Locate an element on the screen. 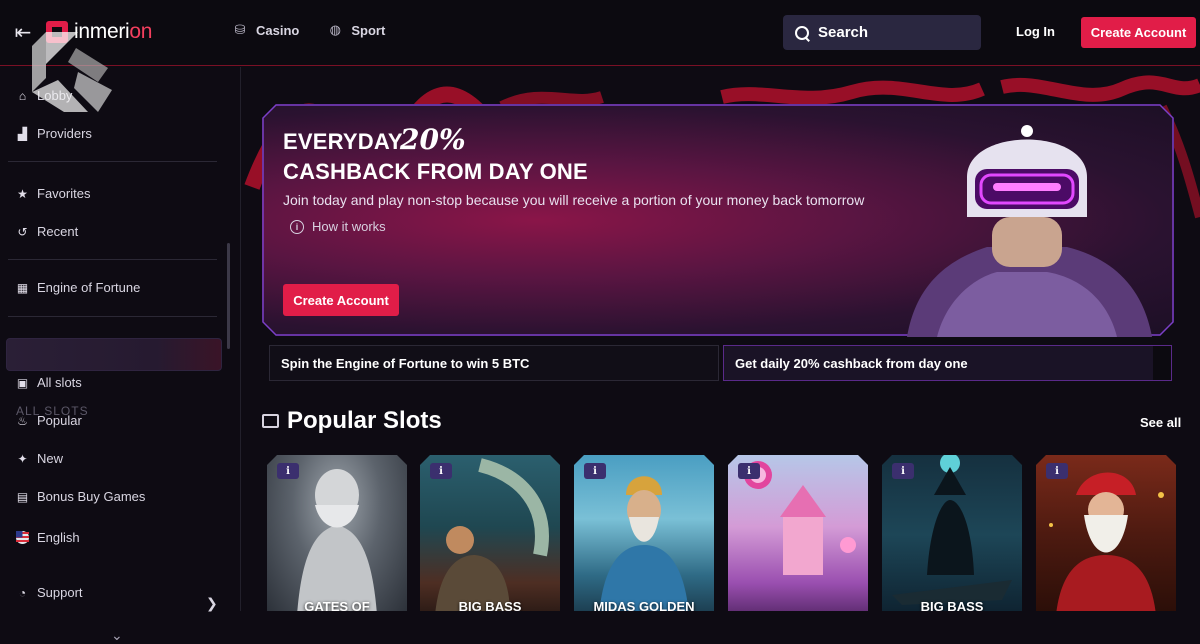 The height and width of the screenshot is (644, 1200). sidebar-item-new: ✦ New is located at coordinates (39, 458).